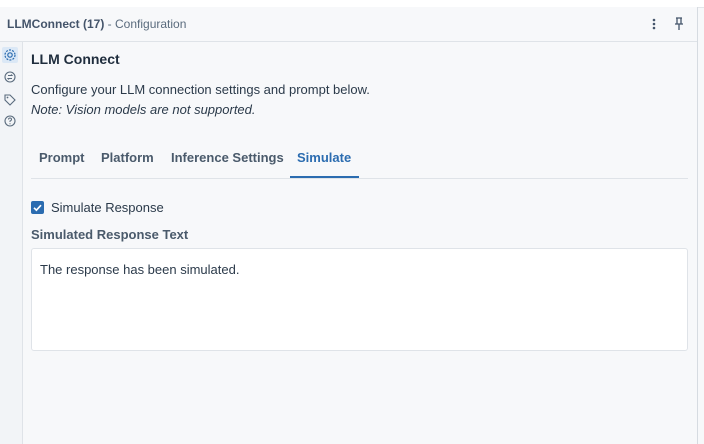  What do you see at coordinates (10, 100) in the screenshot?
I see `tag-icon` at bounding box center [10, 100].